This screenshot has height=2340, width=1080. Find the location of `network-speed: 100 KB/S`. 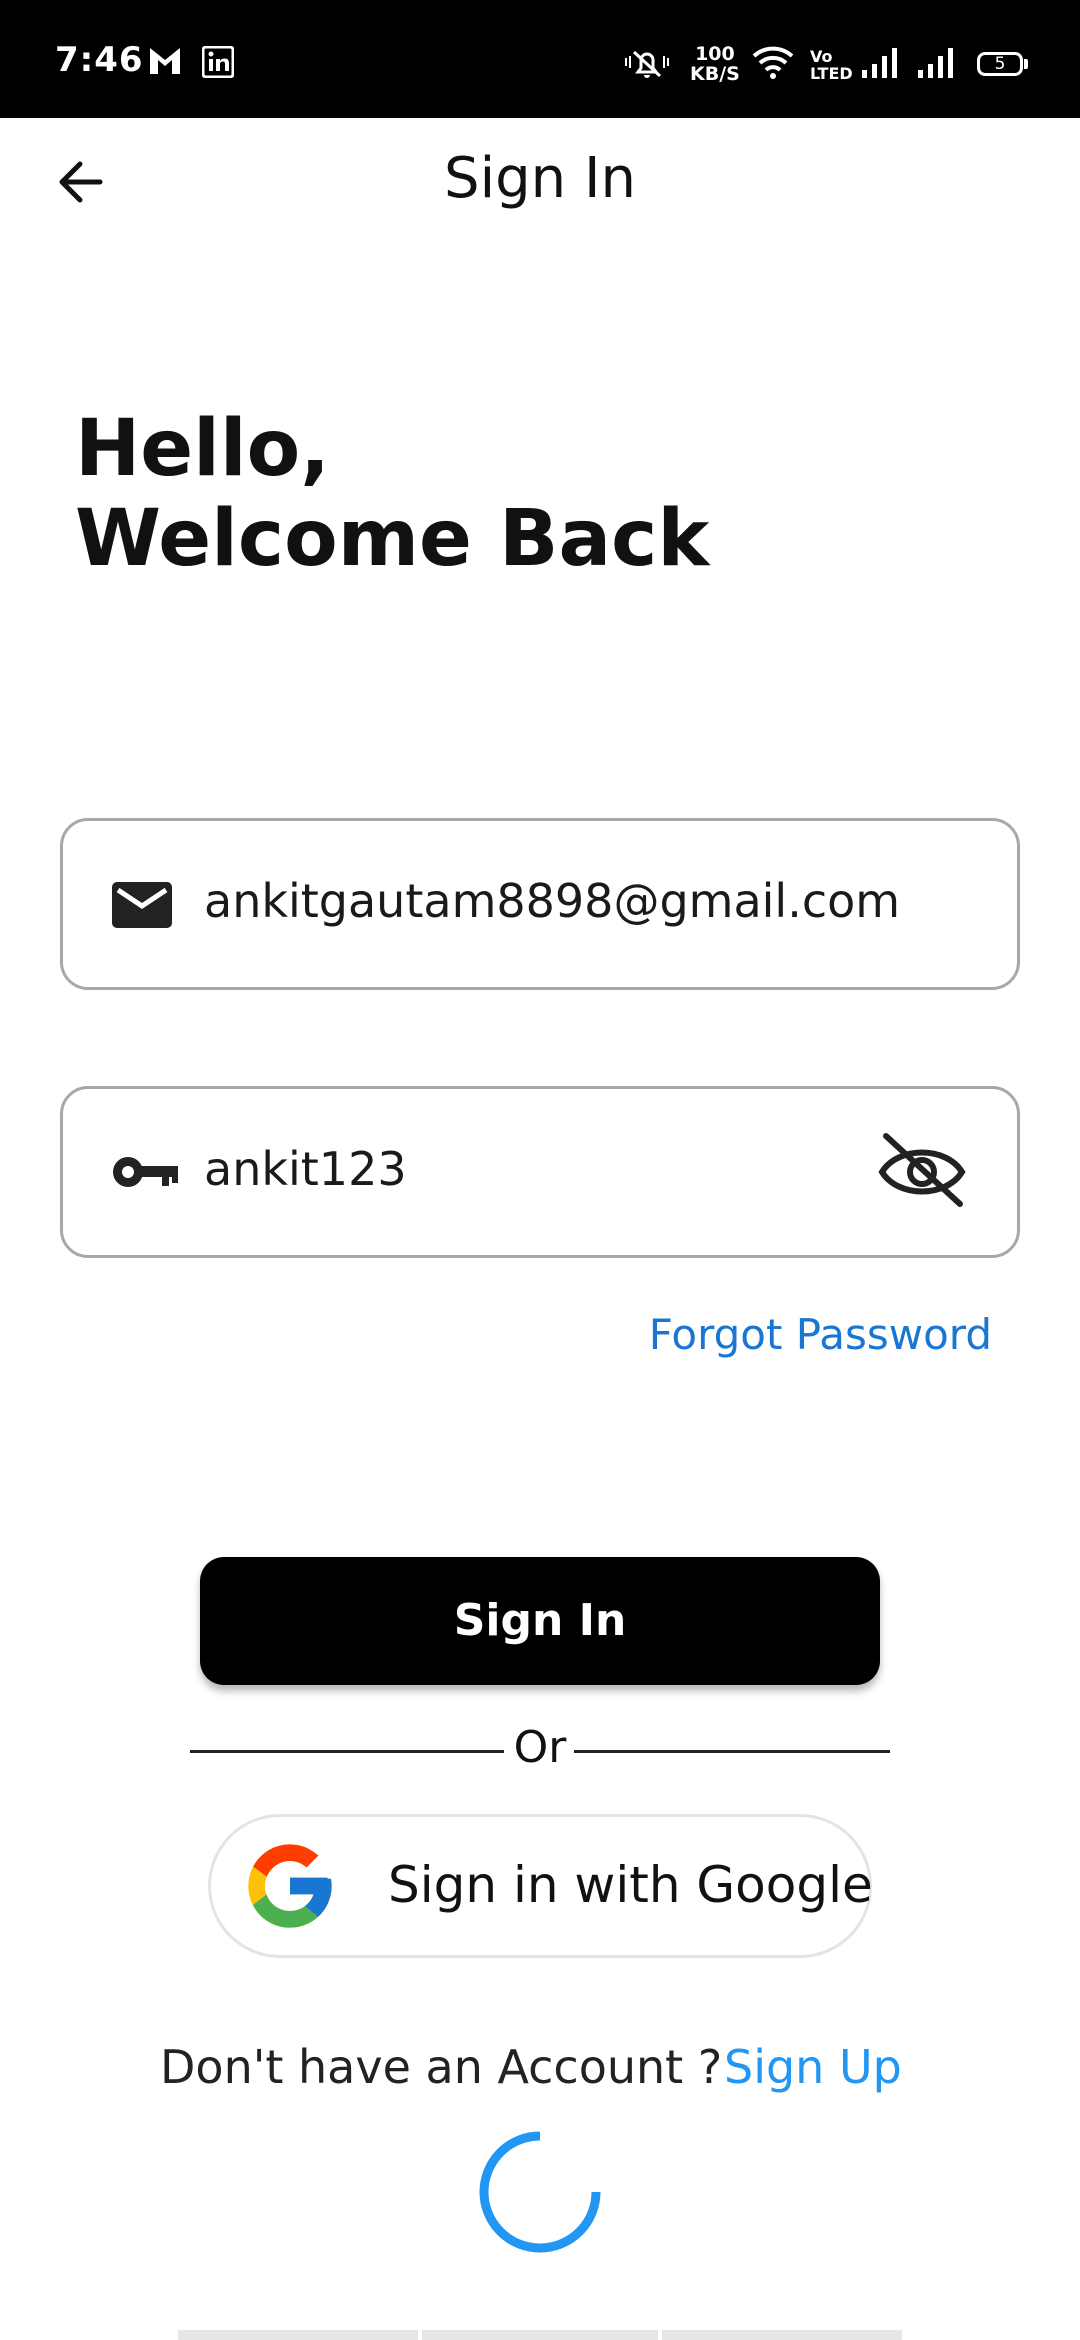

network-speed: 100 KB/S is located at coordinates (715, 64).